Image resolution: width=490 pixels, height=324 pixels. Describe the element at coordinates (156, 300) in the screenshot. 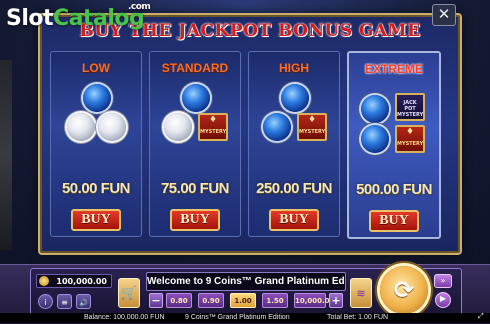

I see `bet-minus-button: −` at that location.